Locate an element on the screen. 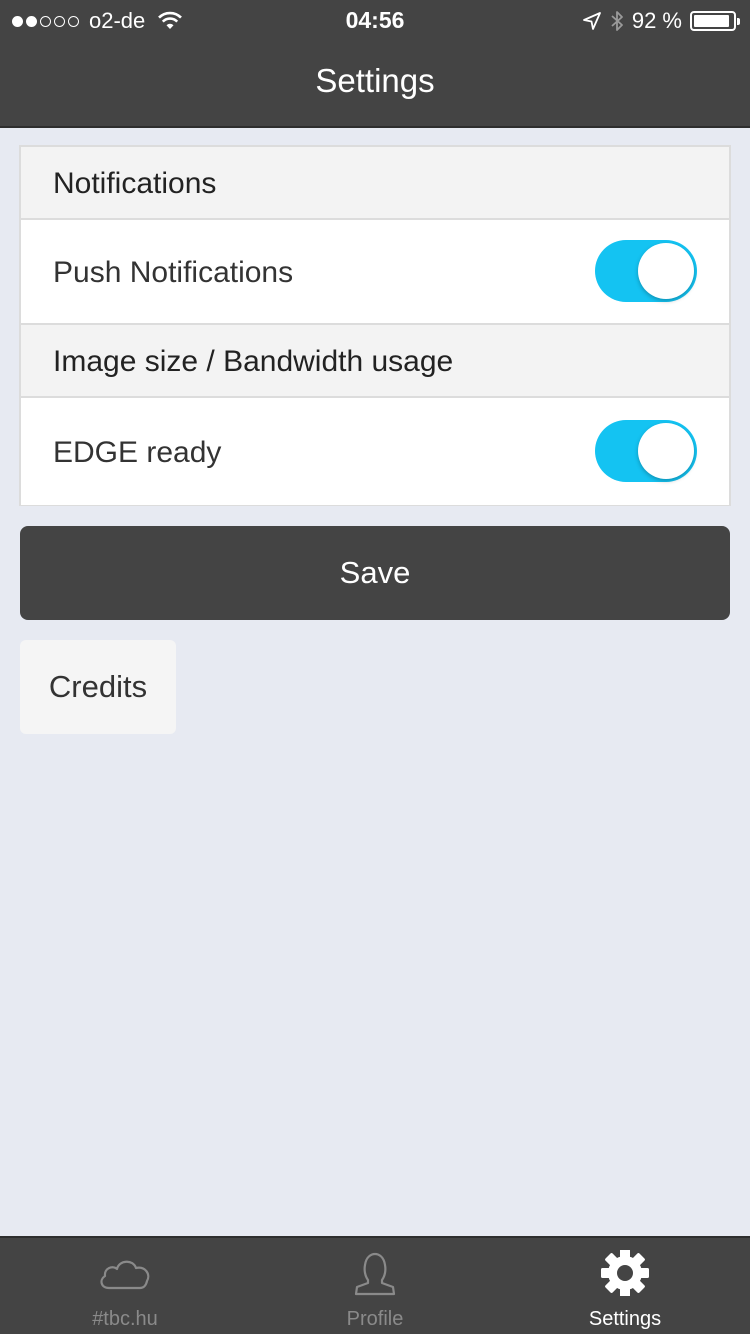 The image size is (750, 1334). tab-bar: #tbc.hu Profile Settings is located at coordinates (375, 1285).